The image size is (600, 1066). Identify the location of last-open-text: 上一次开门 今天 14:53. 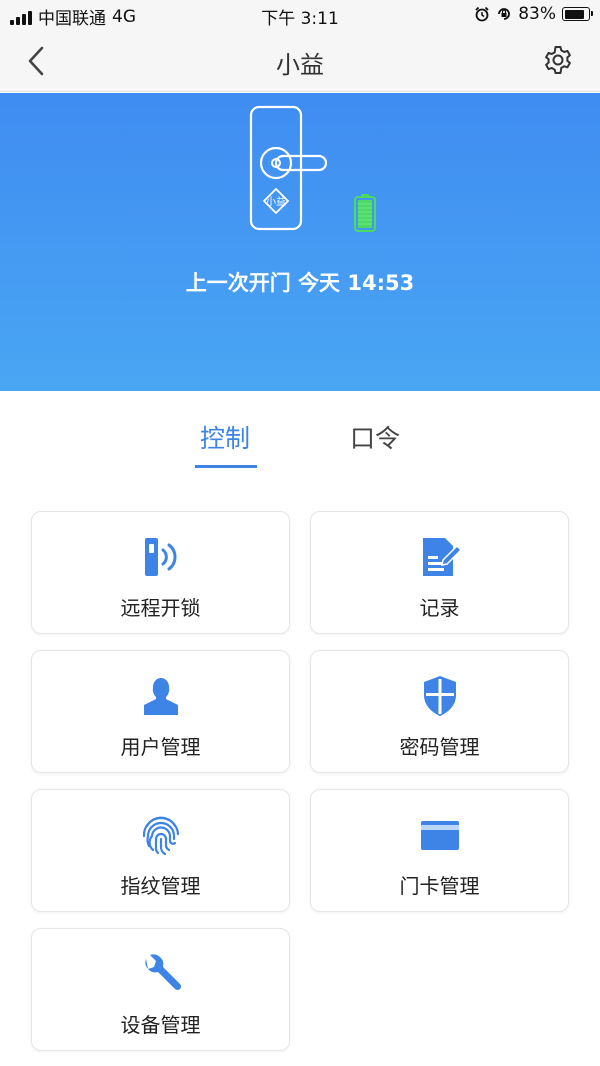
(300, 282).